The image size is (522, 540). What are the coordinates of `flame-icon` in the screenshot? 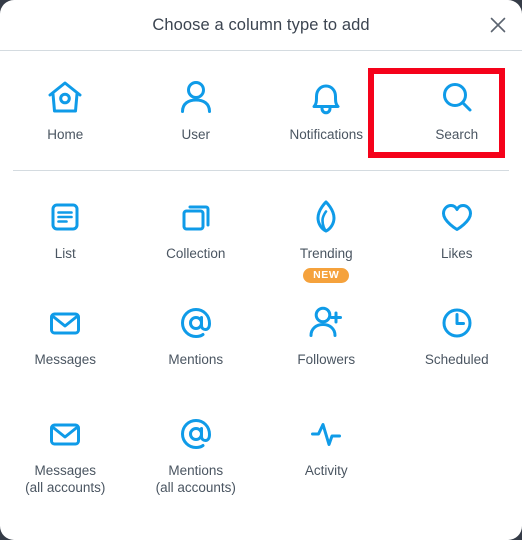 It's located at (326, 217).